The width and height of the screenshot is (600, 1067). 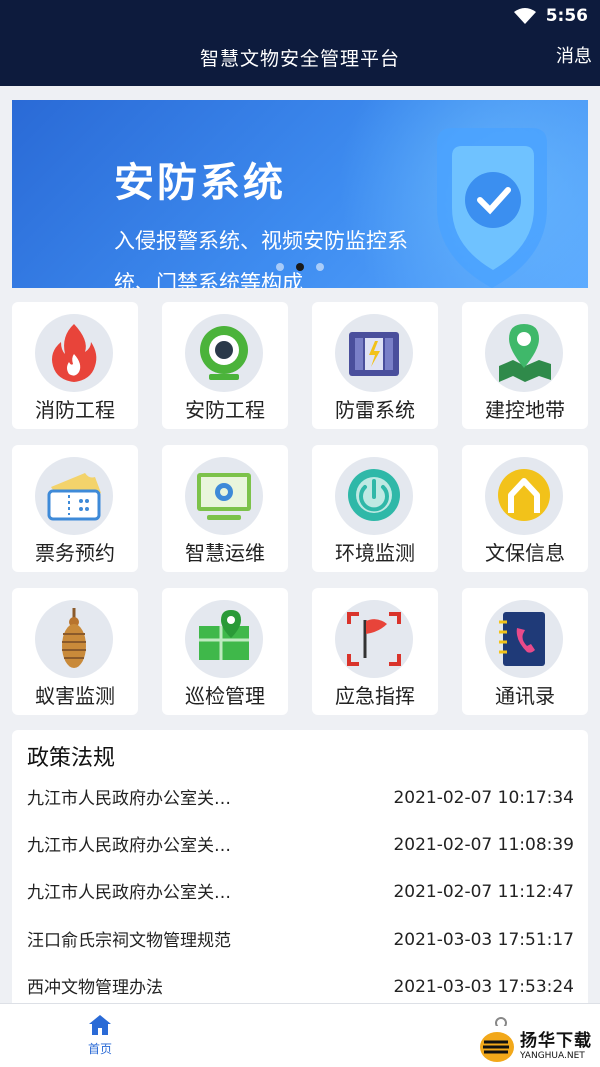 What do you see at coordinates (525, 553) in the screenshot?
I see `tile-label: 文保信息` at bounding box center [525, 553].